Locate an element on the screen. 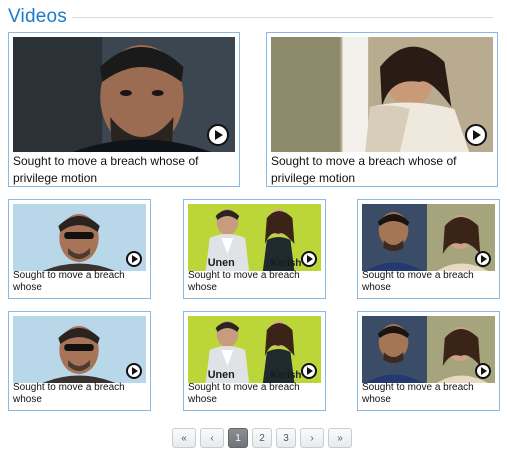  last-page-button: » is located at coordinates (340, 438).